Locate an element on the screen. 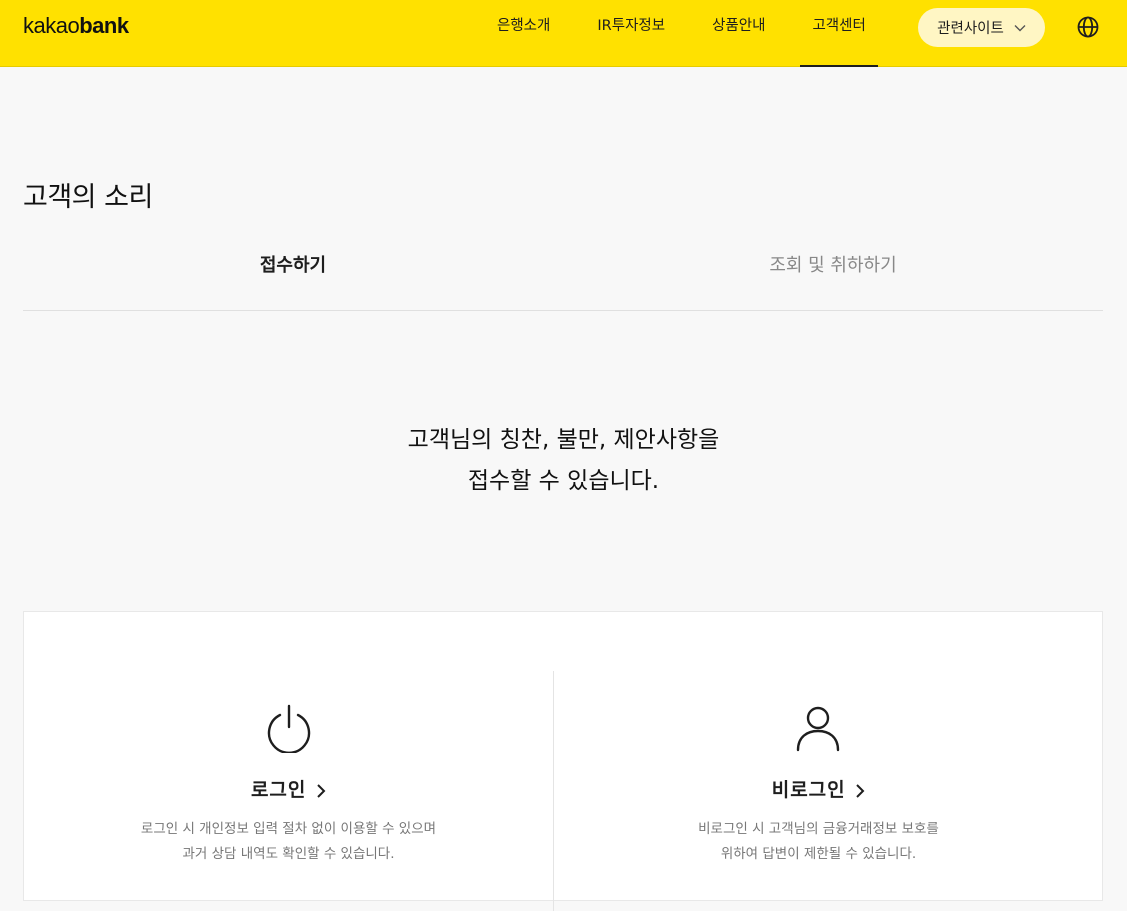  nav-item-products: 상품안내 is located at coordinates (738, 33).